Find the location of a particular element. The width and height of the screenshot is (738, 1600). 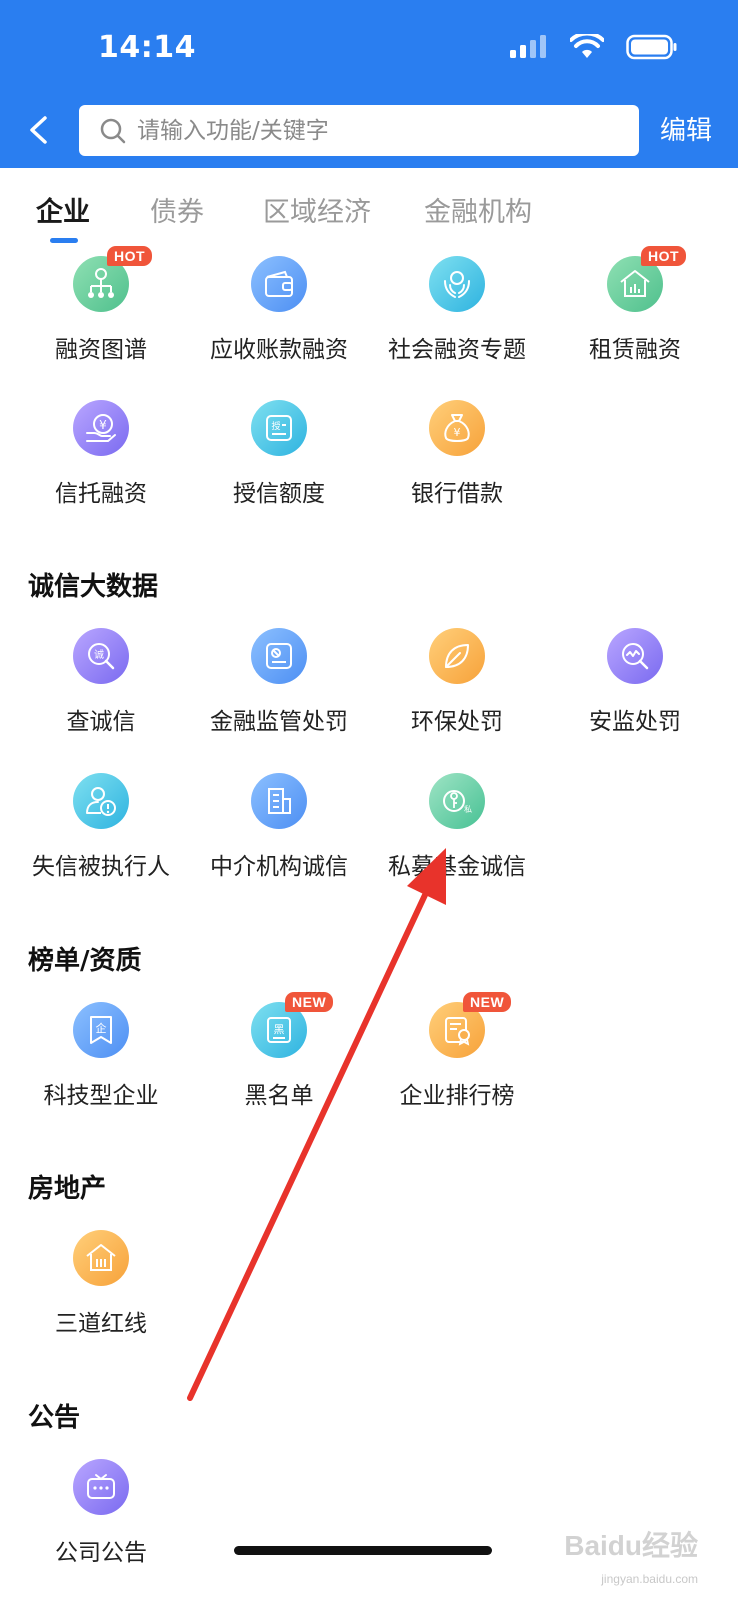

watermark-url: jingyan.baidu.com is located at coordinates (649, 1579).